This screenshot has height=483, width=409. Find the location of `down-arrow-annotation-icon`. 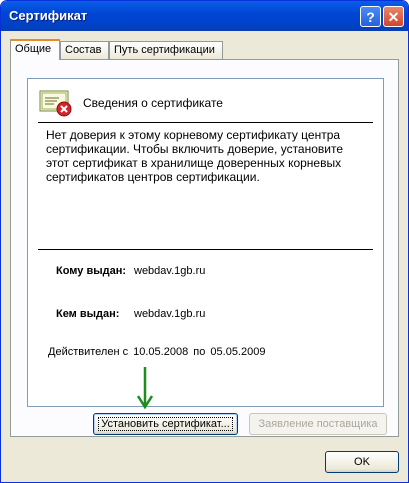

down-arrow-annotation-icon is located at coordinates (145, 388).